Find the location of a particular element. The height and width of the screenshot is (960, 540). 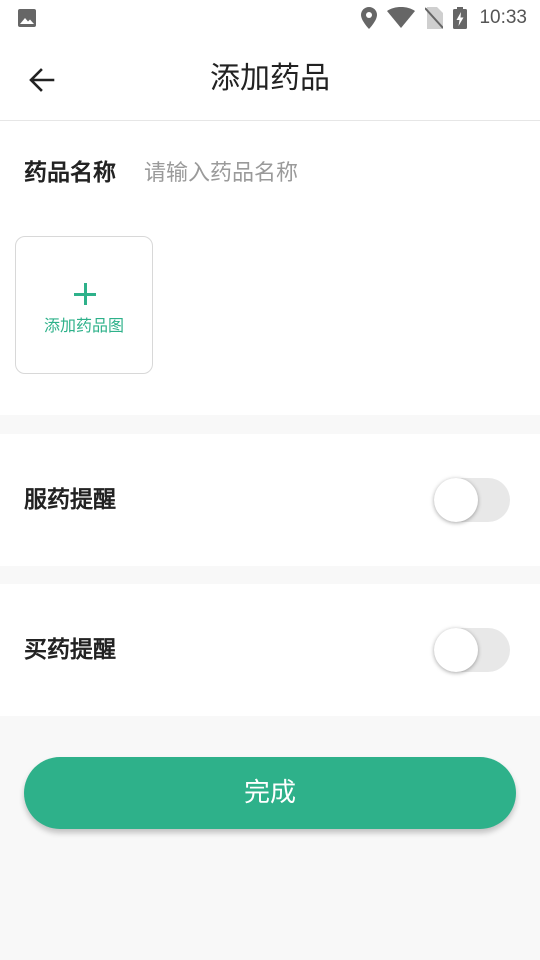

take-medicine-reminder-toggle is located at coordinates (472, 500).